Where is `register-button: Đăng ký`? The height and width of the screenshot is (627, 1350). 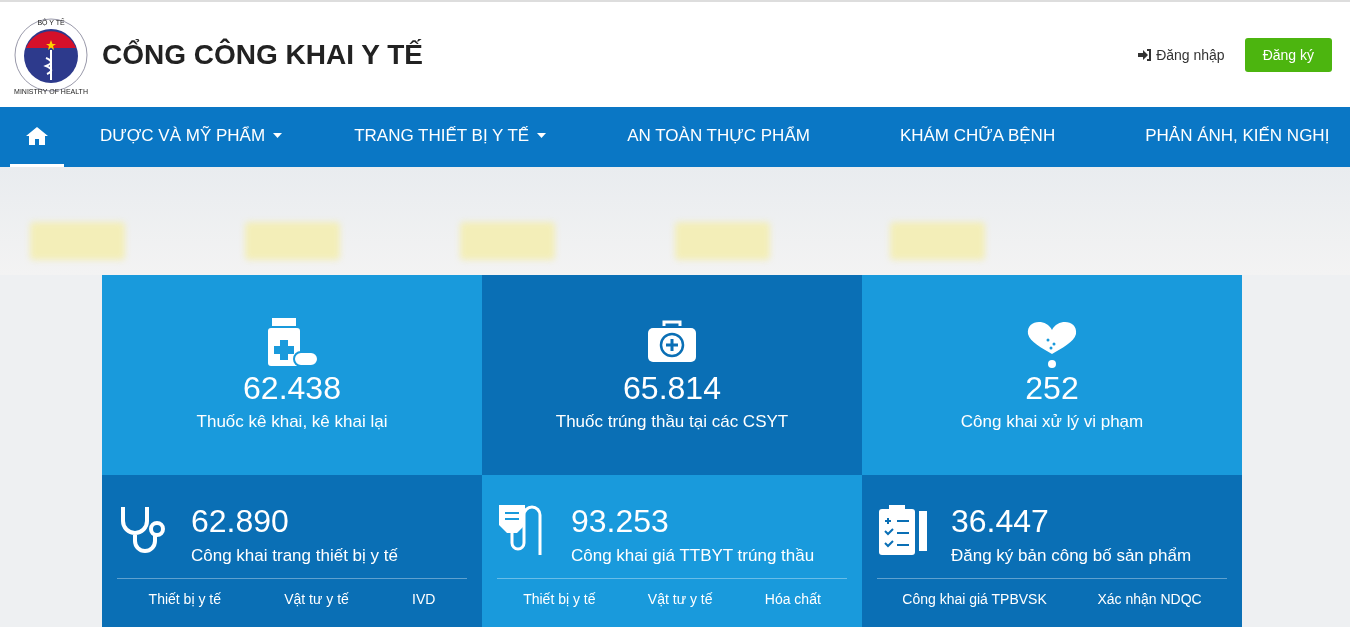
register-button: Đăng ký is located at coordinates (1288, 54).